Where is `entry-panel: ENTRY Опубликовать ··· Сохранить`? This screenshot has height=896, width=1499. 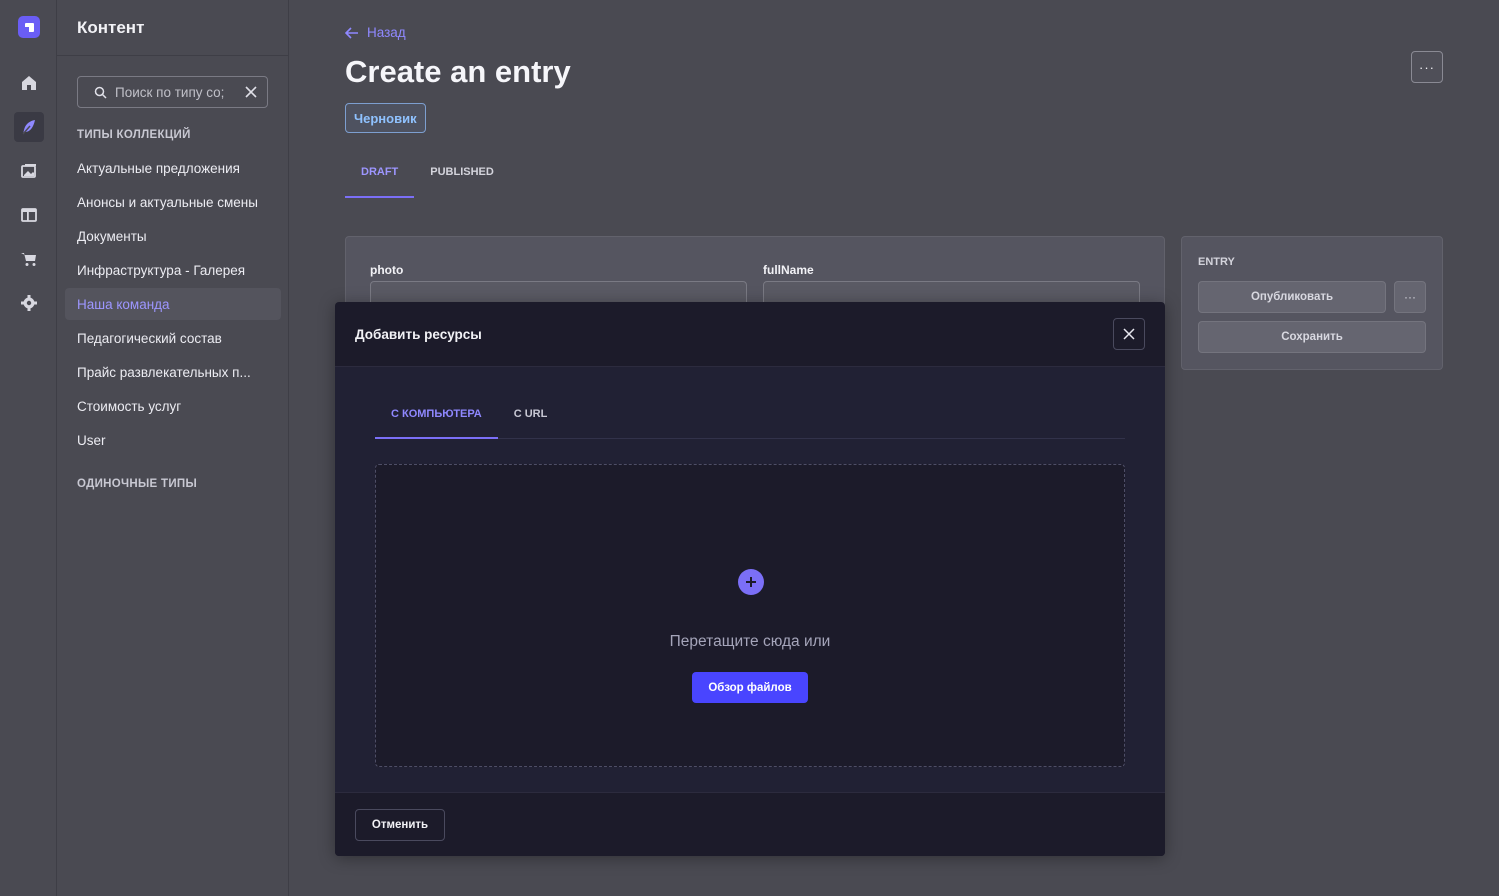 entry-panel: ENTRY Опубликовать ··· Сохранить is located at coordinates (1312, 303).